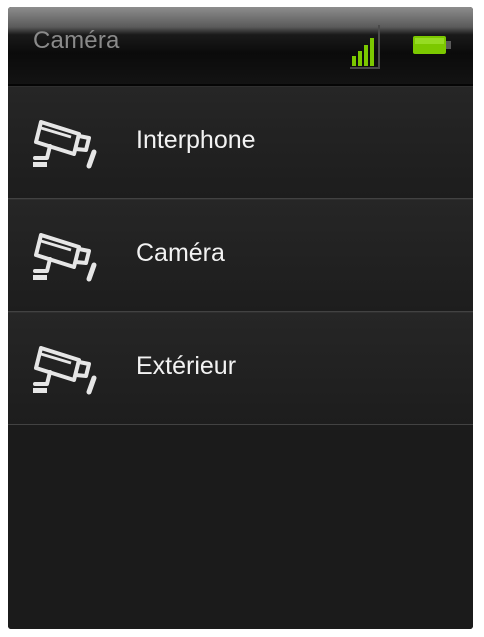  What do you see at coordinates (180, 253) in the screenshot?
I see `list-item-label: Caméra` at bounding box center [180, 253].